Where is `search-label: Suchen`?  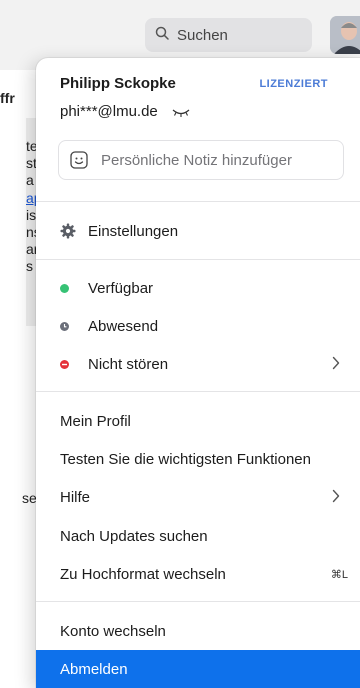
search-label: Suchen is located at coordinates (202, 35).